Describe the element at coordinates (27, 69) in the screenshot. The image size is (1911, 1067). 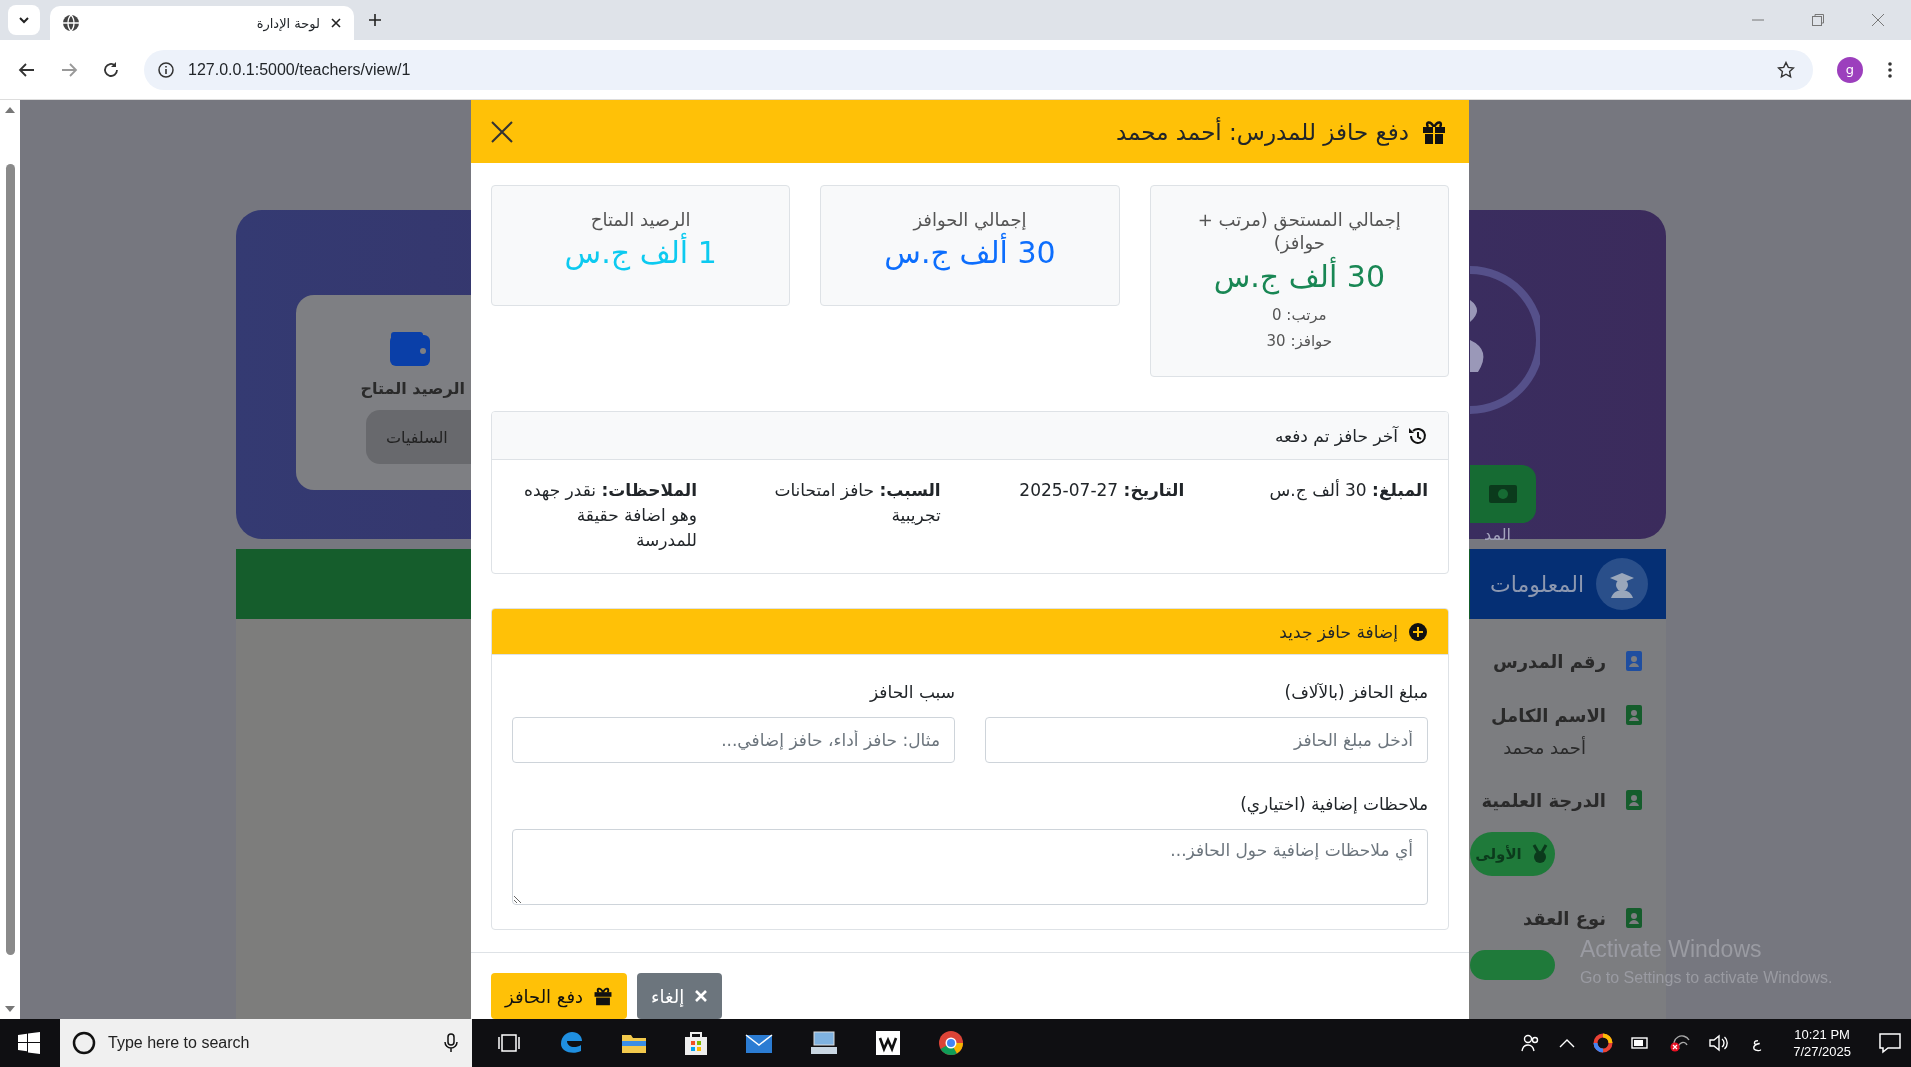
I see `back-icon` at that location.